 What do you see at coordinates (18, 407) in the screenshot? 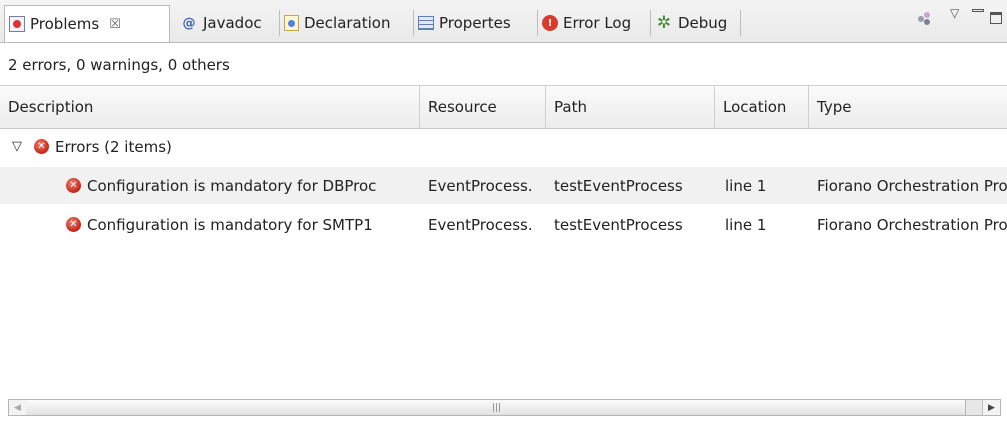
I see `scroll-left-icon: ◀` at bounding box center [18, 407].